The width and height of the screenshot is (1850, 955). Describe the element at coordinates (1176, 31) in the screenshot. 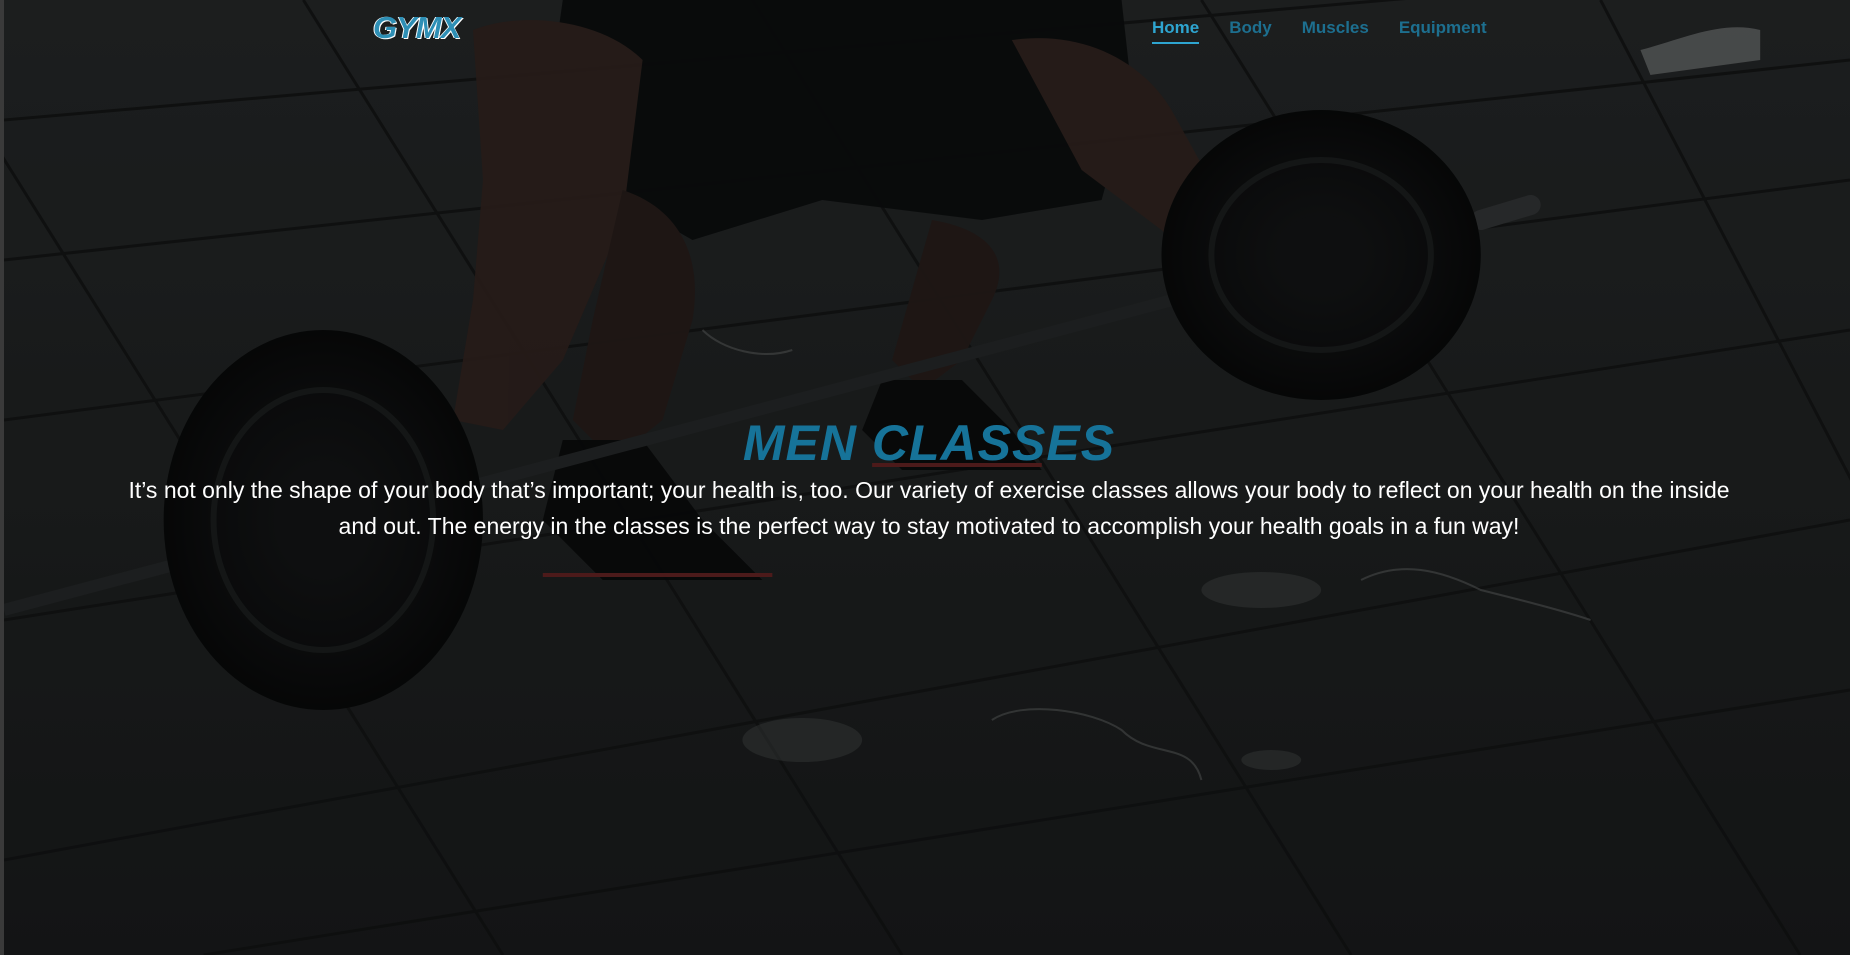

I see `nav-link-home: Home` at that location.